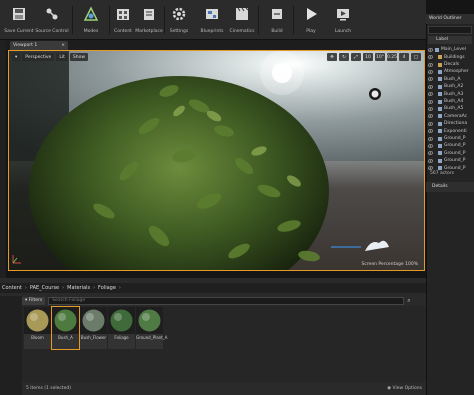 This screenshot has width=474, height=395. I want to click on camera-speed-value: 4, so click(404, 57).